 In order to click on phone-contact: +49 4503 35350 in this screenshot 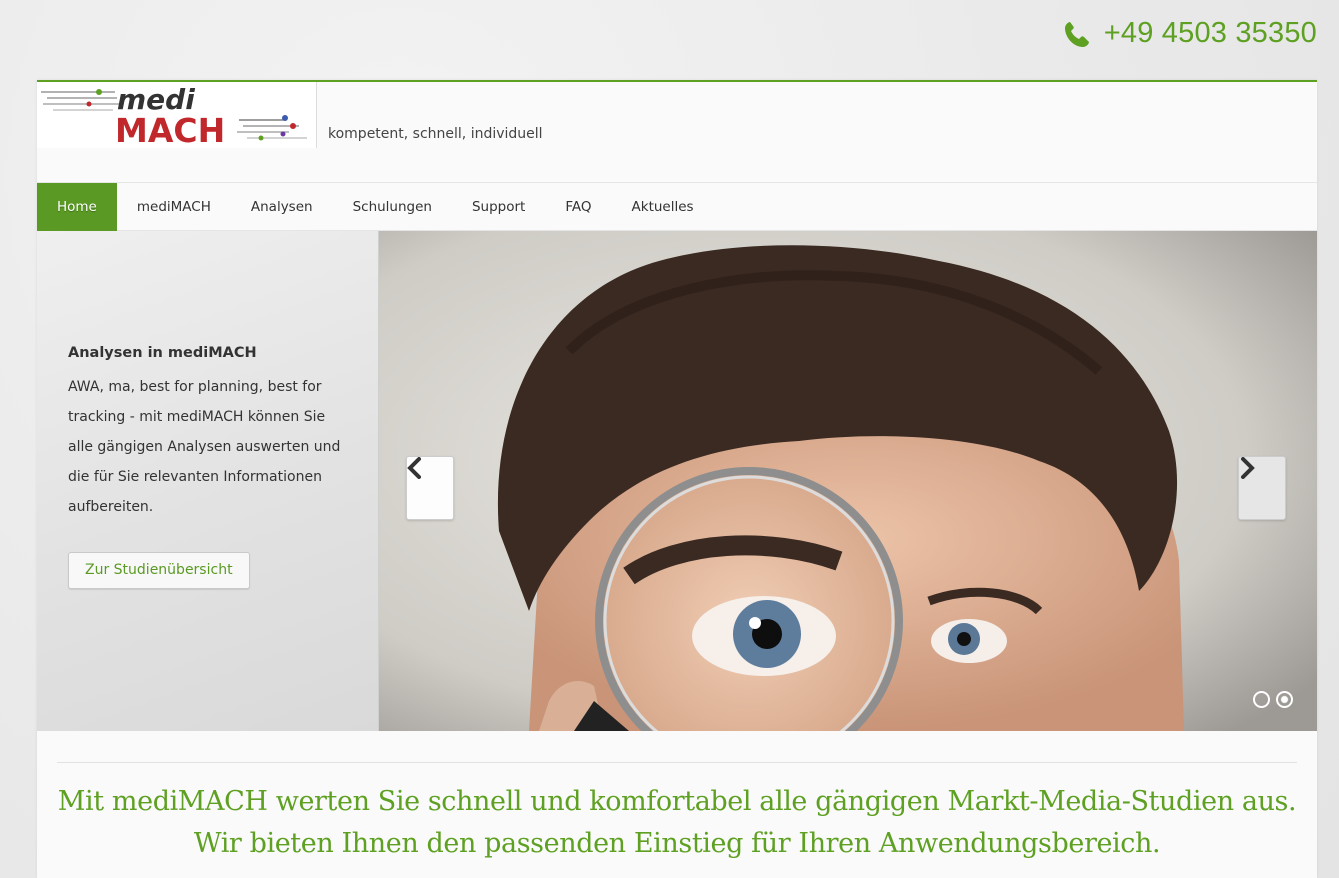, I will do `click(1190, 33)`.